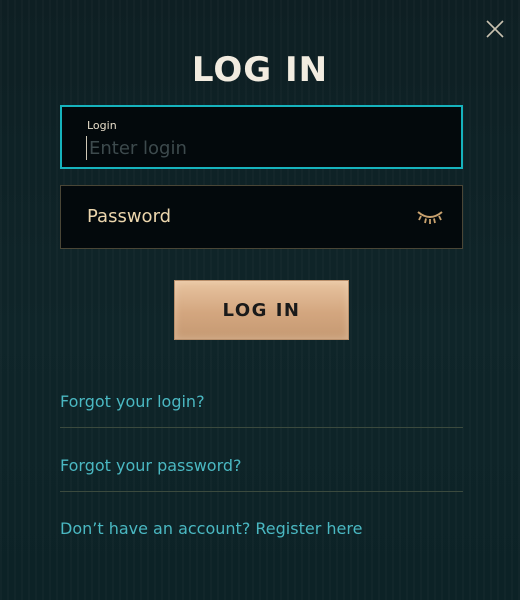  Describe the element at coordinates (261, 217) in the screenshot. I see `password-field: Password` at that location.